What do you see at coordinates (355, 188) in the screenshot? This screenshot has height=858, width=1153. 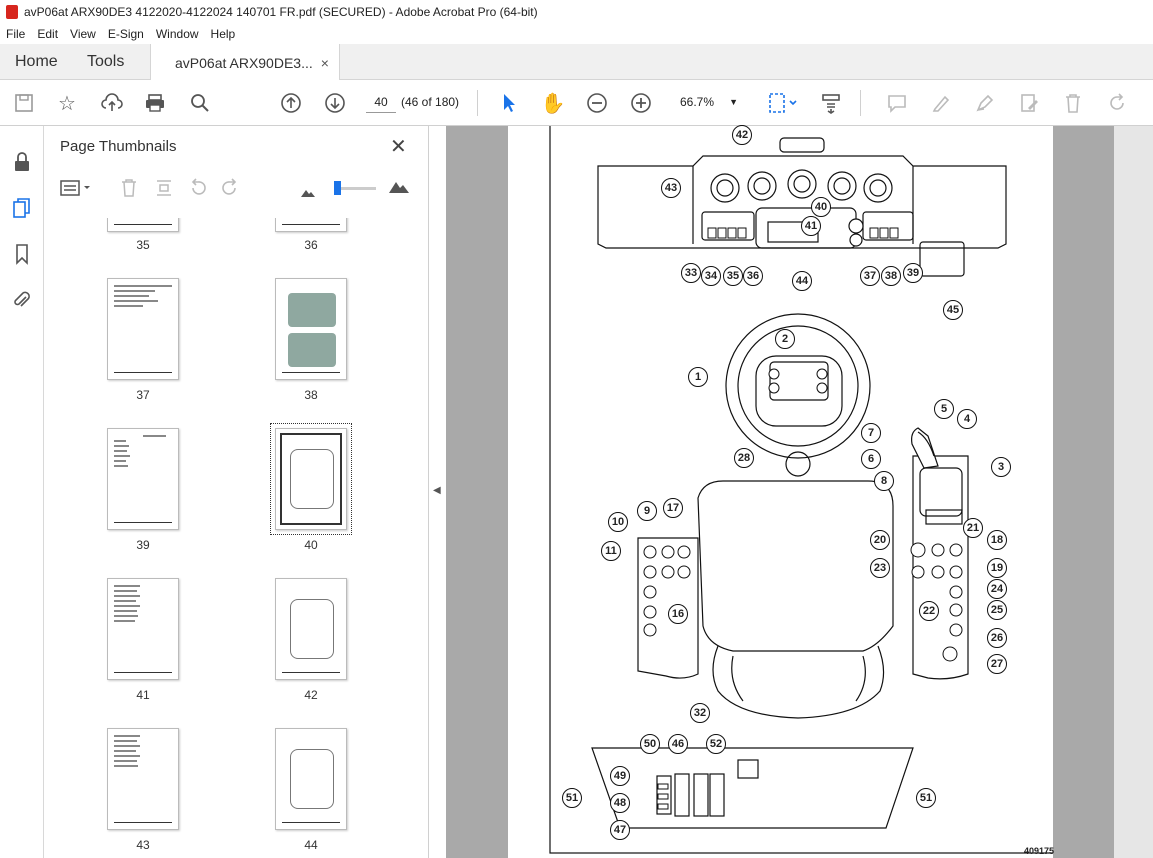 I see `thumbnail-size-slider` at bounding box center [355, 188].